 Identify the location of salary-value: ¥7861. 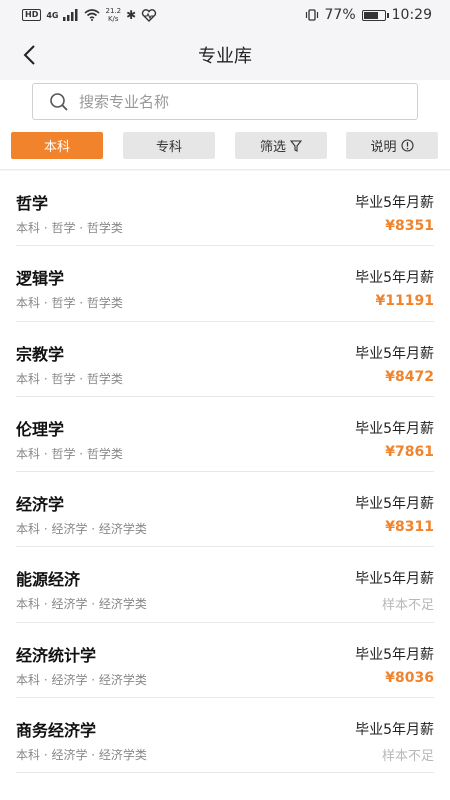
(409, 451).